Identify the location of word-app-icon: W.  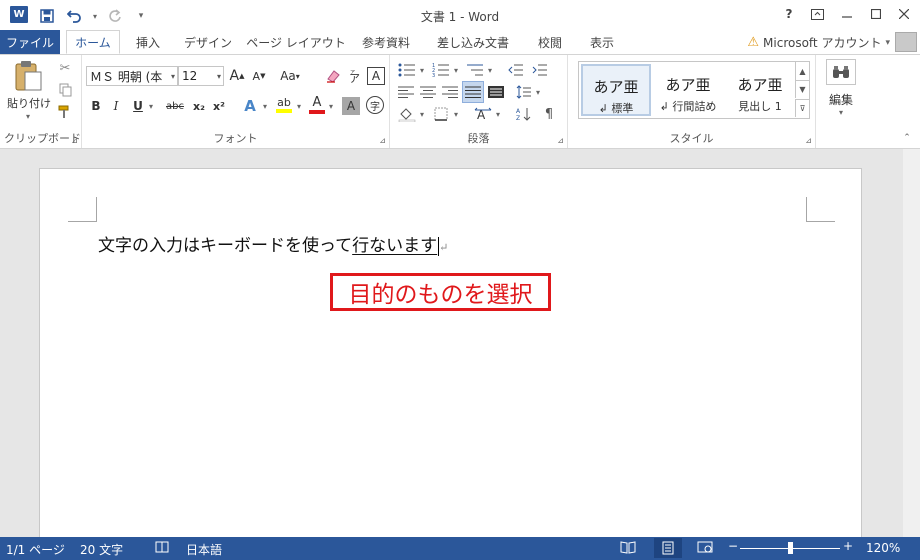
(19, 14).